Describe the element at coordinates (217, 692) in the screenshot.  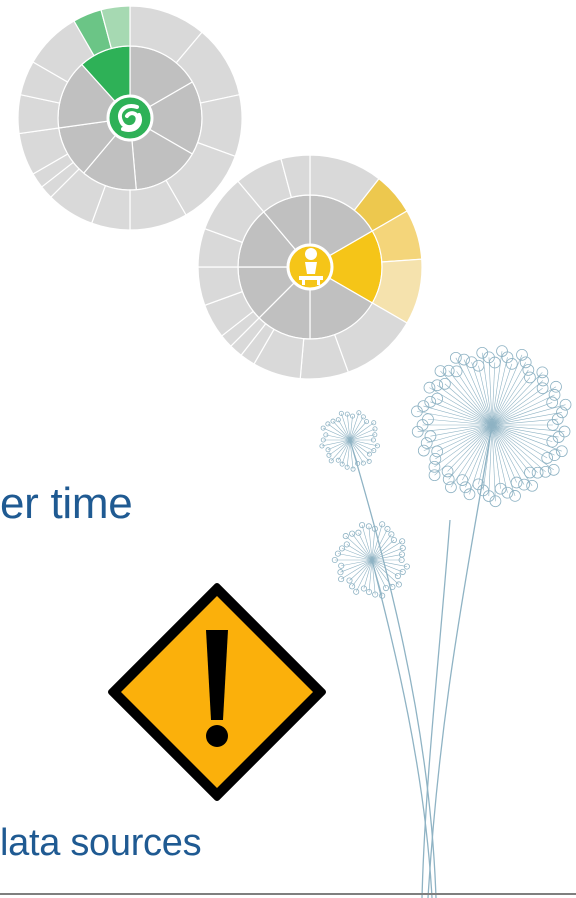
I see `exclamation-warning-icon` at that location.